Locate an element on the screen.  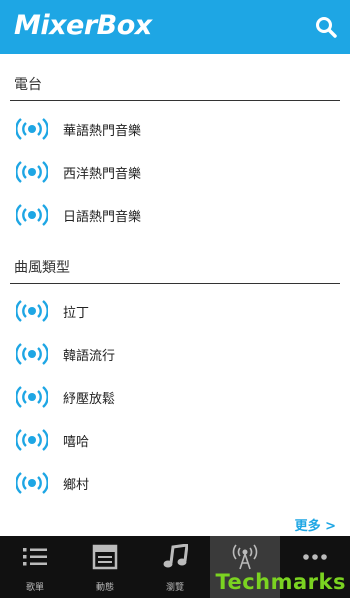
section-title-radio: 電台 is located at coordinates (28, 85).